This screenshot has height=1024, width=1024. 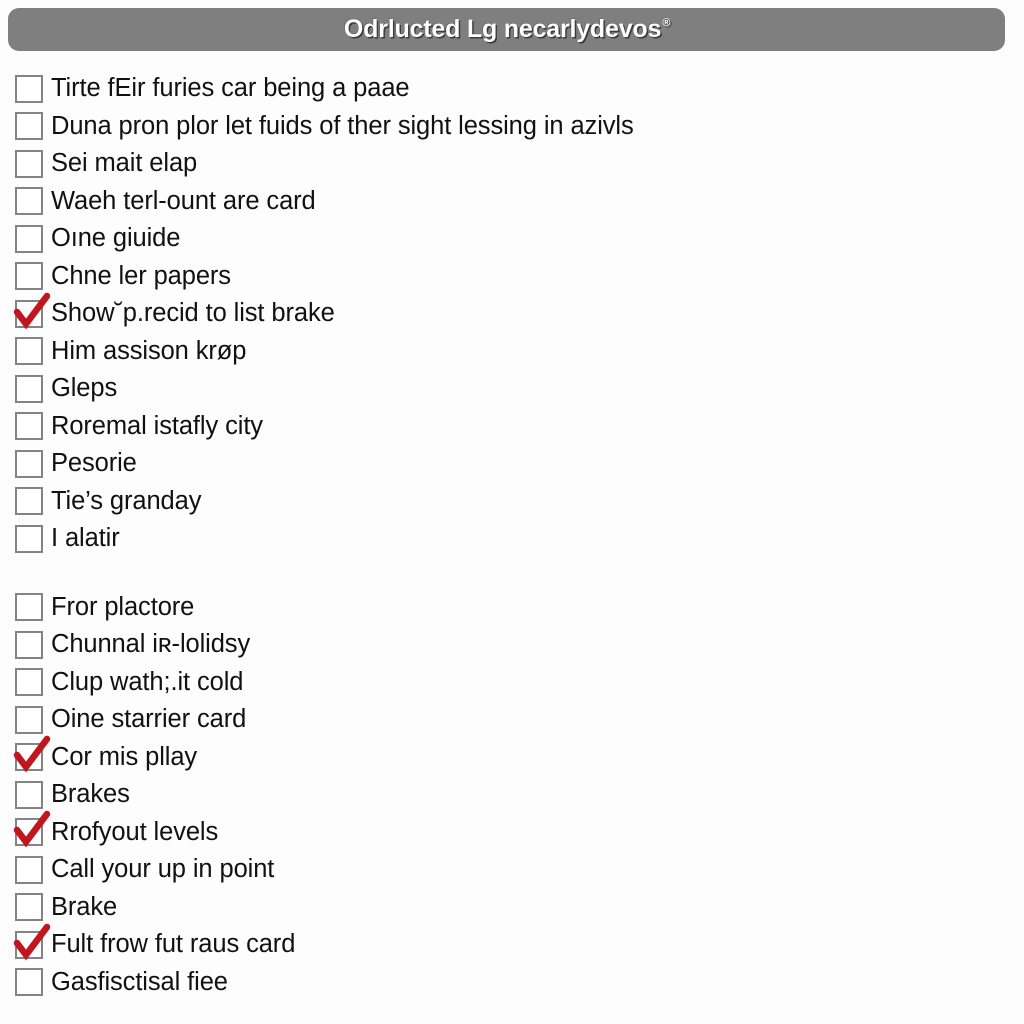 I want to click on checklist-row: Rrofyout levels, so click(x=512, y=831).